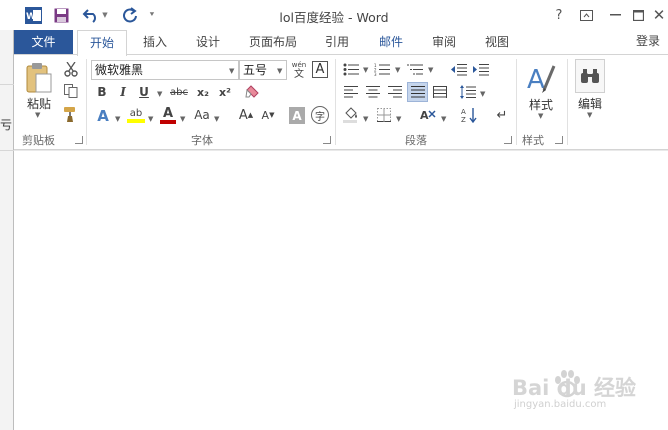 Image resolution: width=668 pixels, height=430 pixels. What do you see at coordinates (208, 42) in the screenshot?
I see `tab-design: 设计` at bounding box center [208, 42].